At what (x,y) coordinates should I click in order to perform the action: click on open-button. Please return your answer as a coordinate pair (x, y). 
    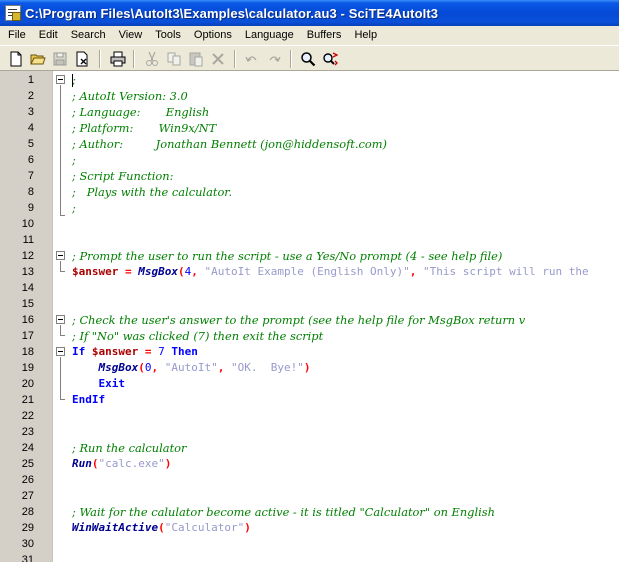
    Looking at the image, I should click on (38, 59).